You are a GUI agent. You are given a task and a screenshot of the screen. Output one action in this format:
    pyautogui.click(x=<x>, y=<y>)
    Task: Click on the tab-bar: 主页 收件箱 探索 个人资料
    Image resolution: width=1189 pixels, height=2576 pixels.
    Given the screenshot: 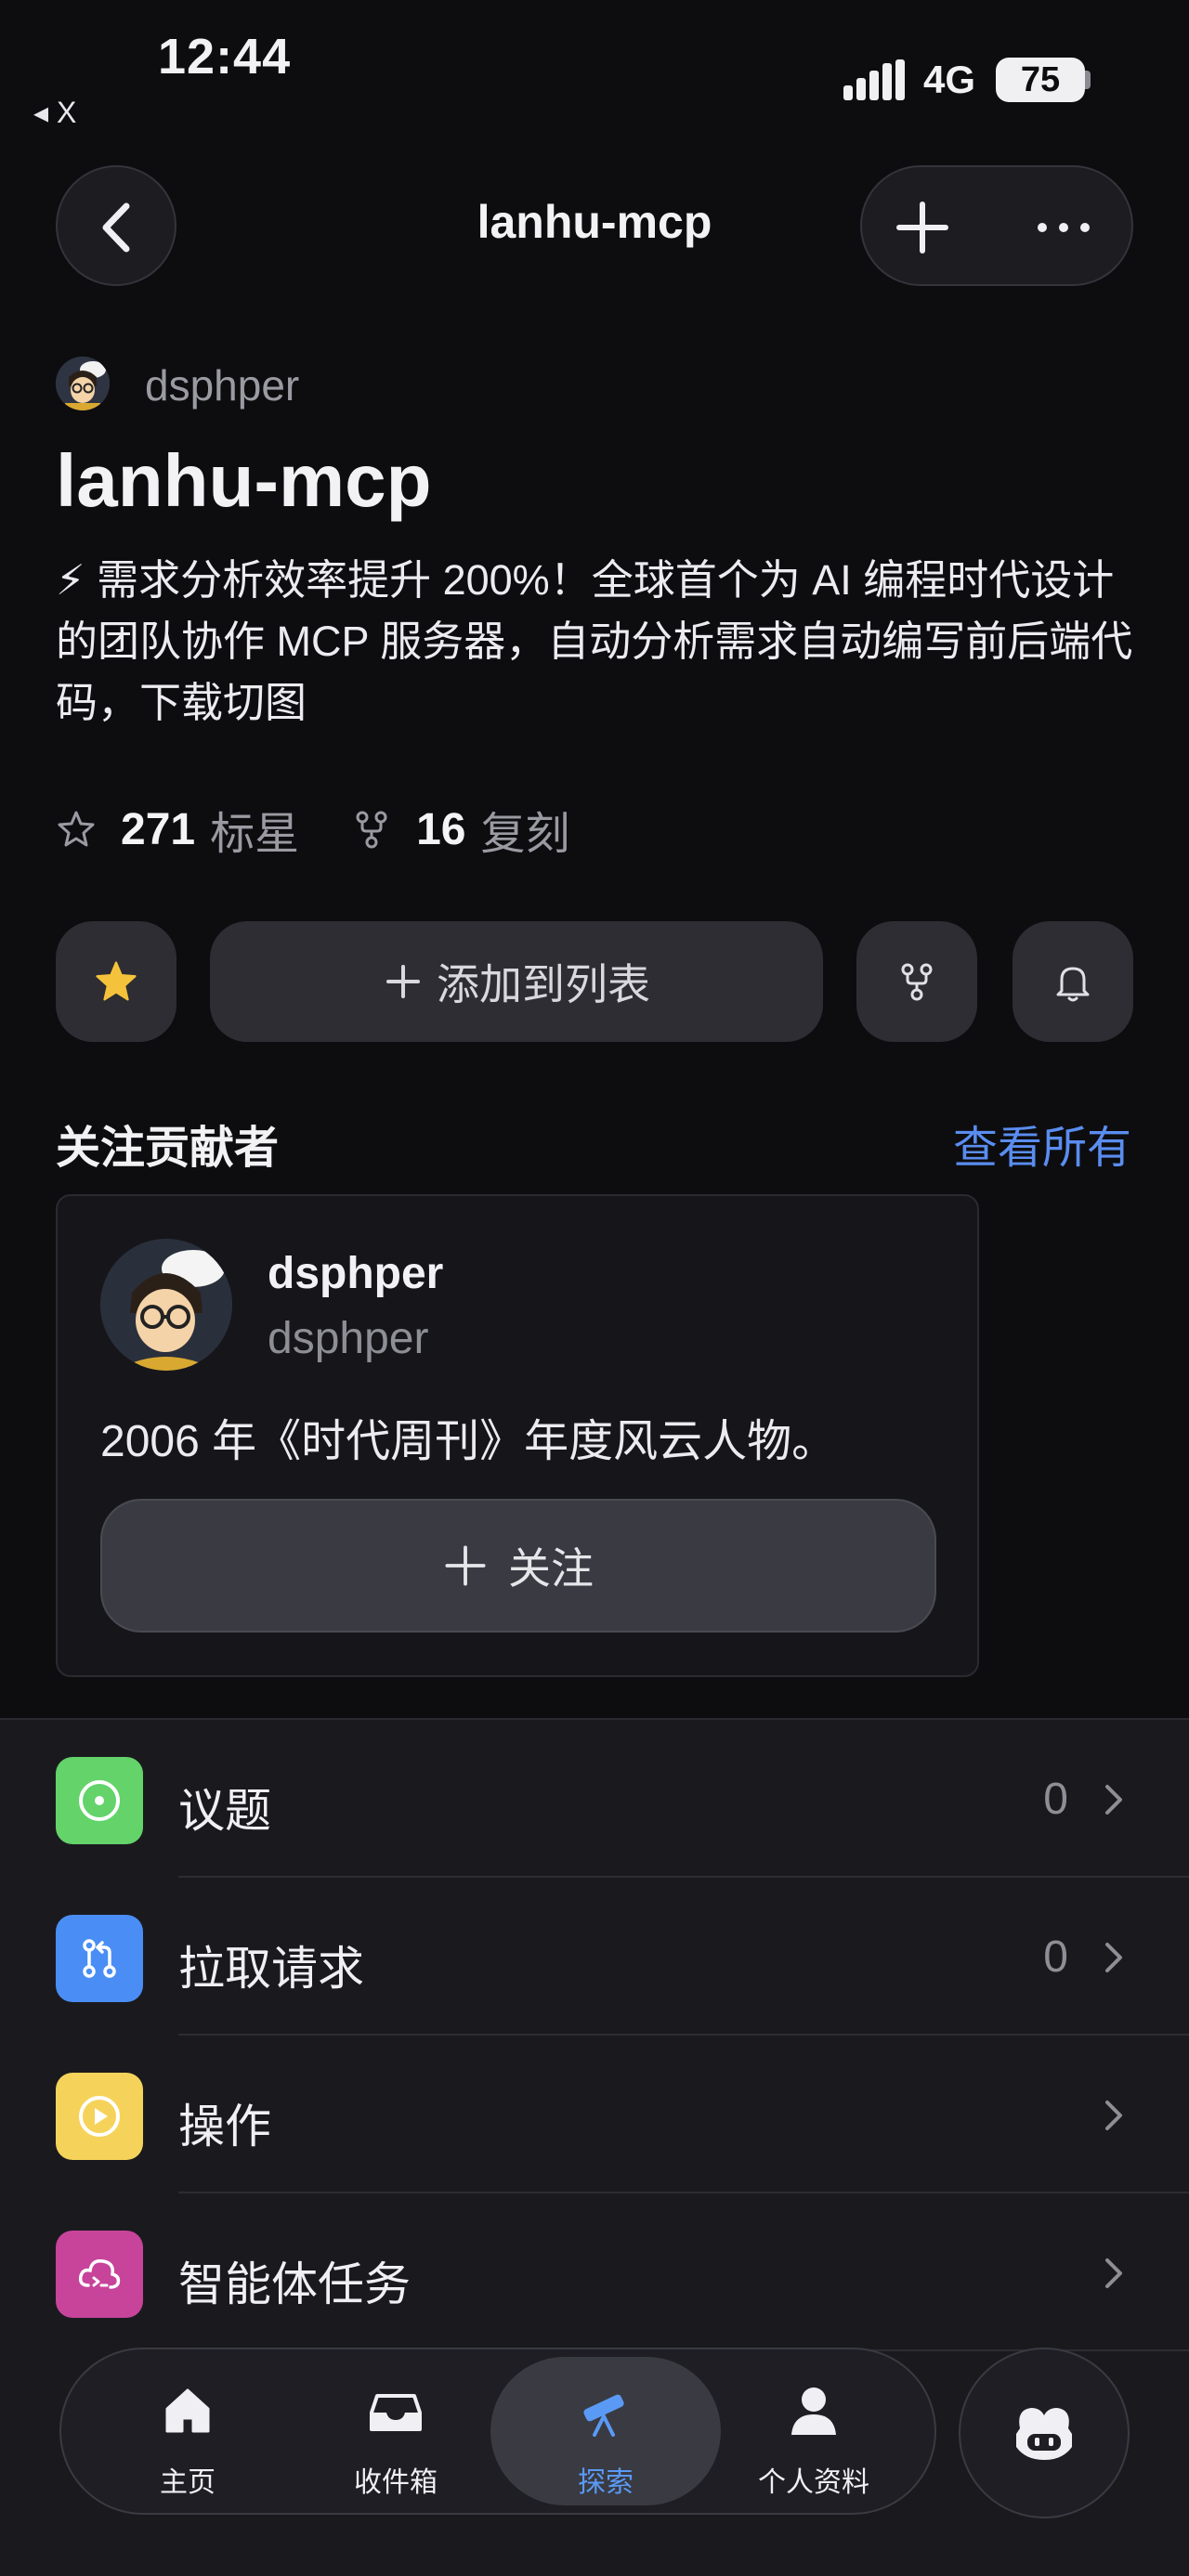 What is the action you would take?
    pyautogui.click(x=497, y=2431)
    